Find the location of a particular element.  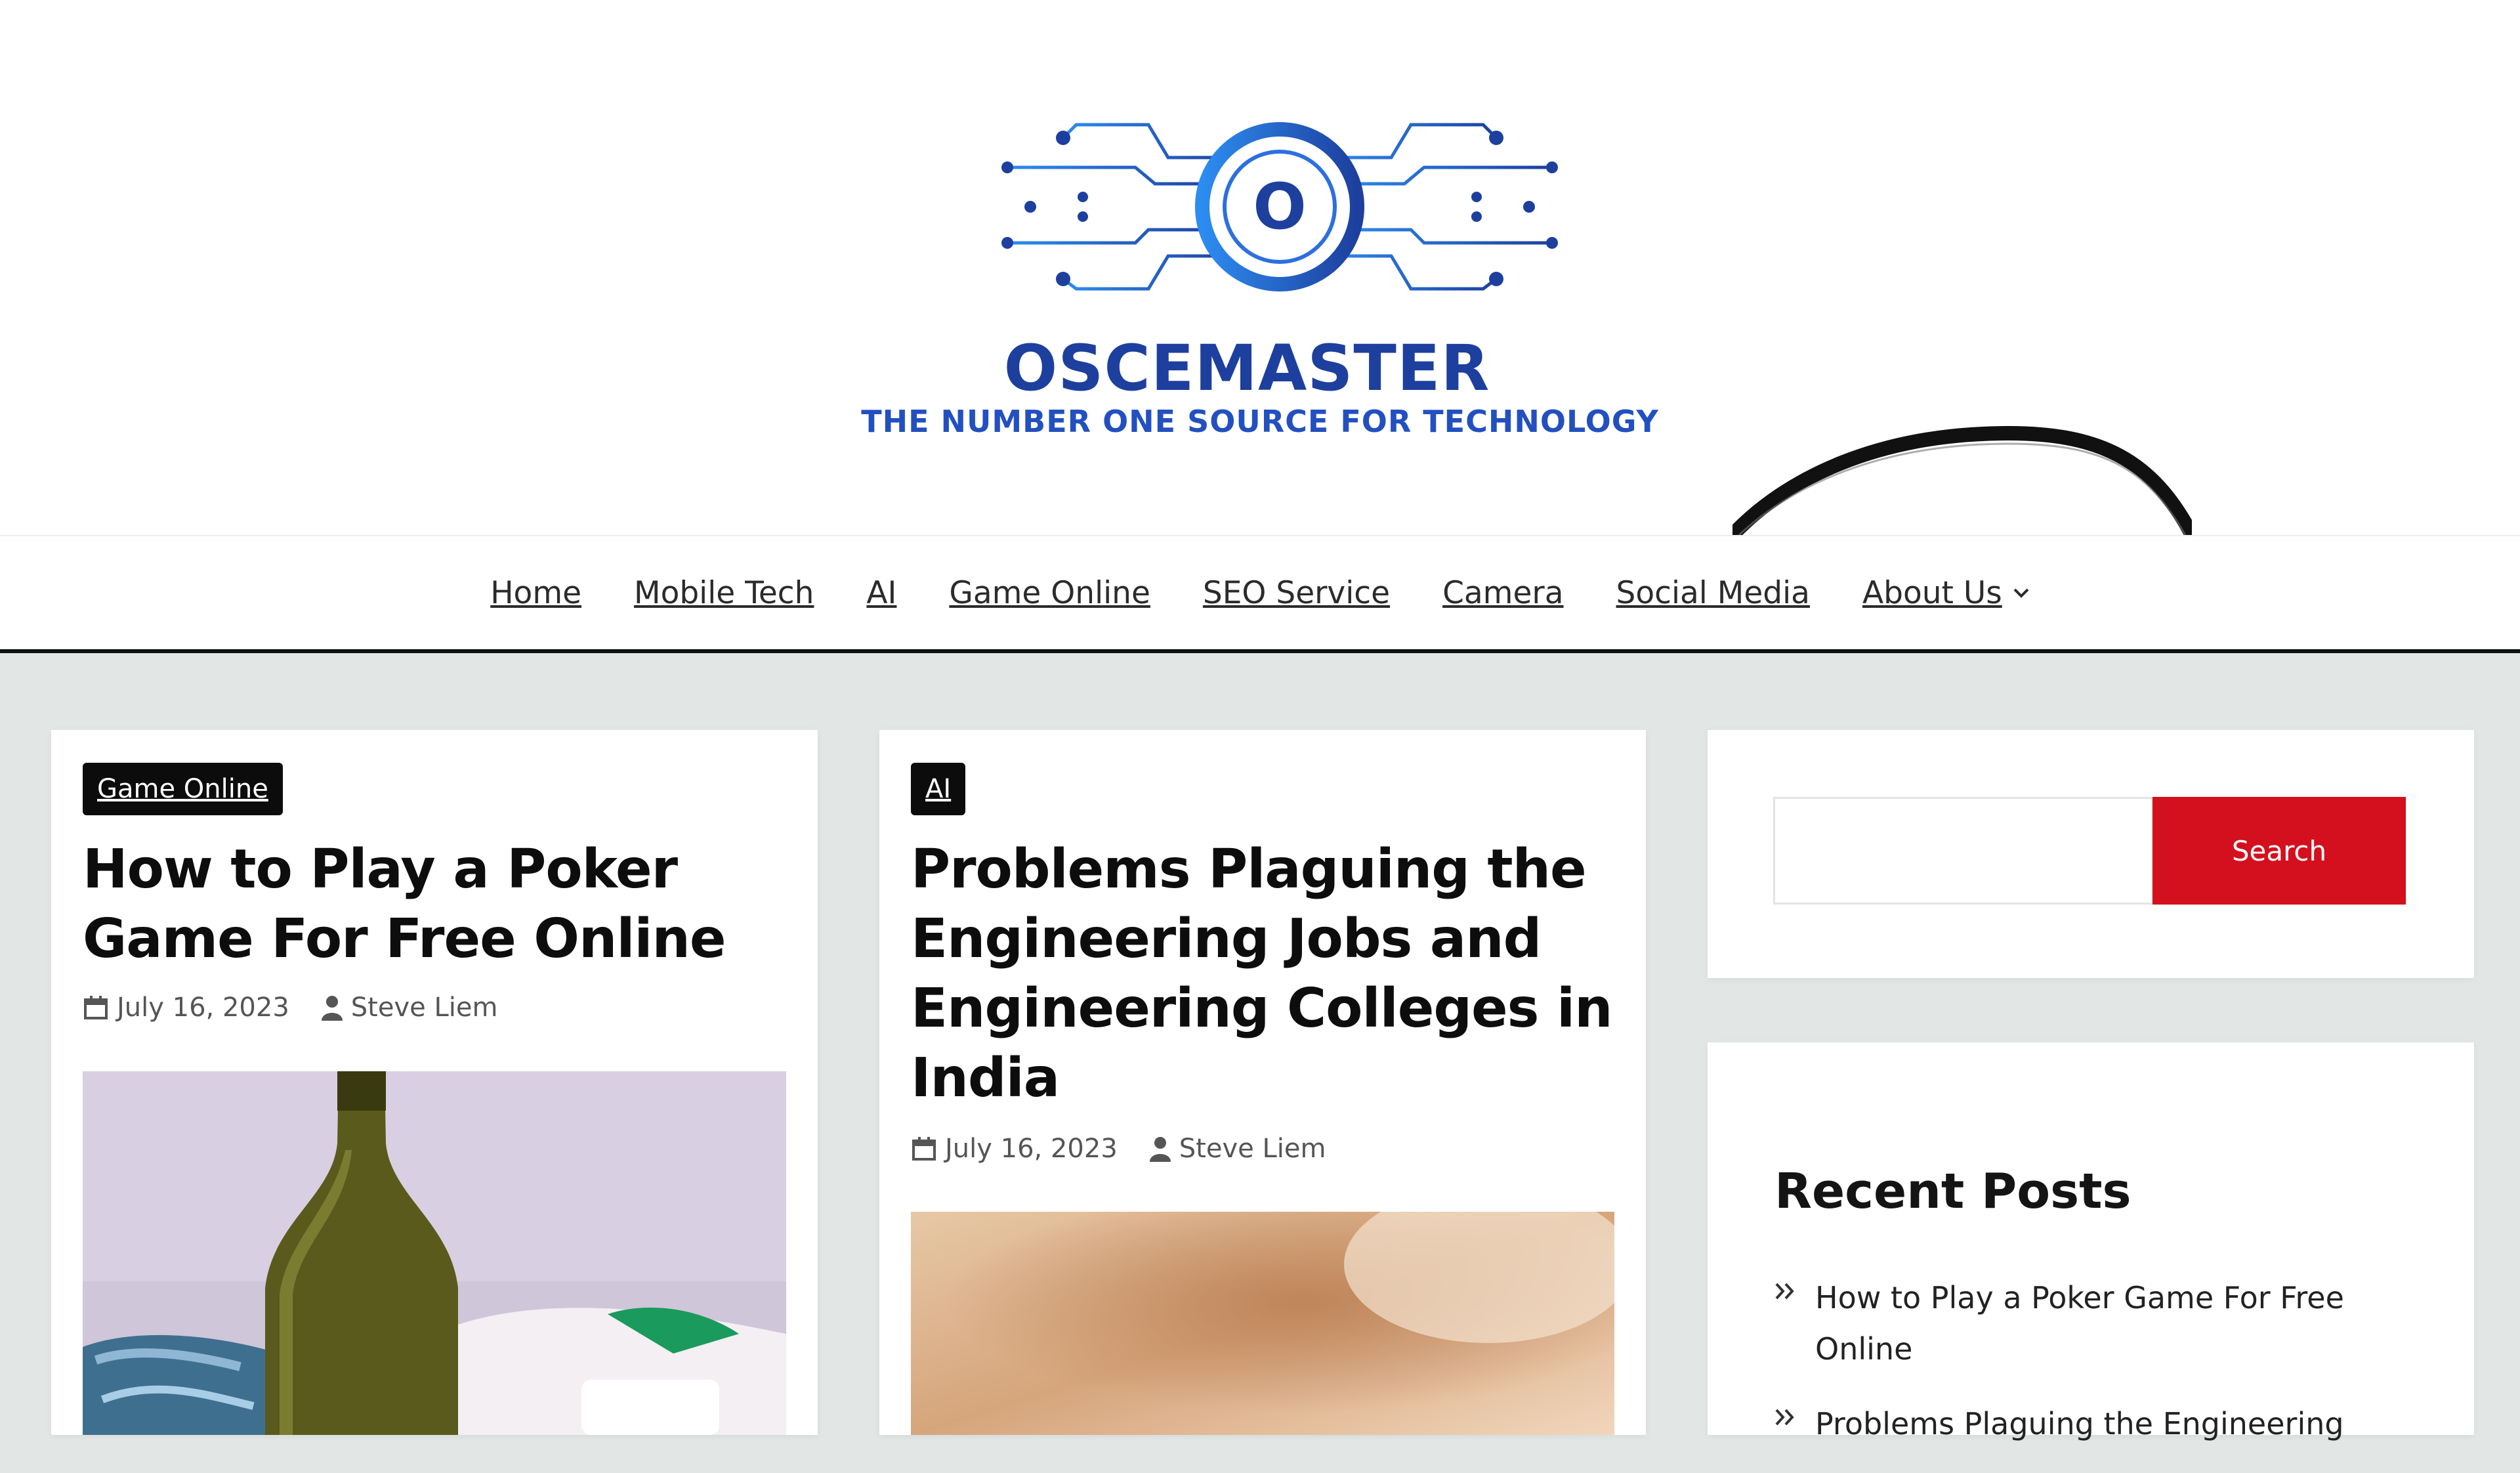

nav-item-social-media: Social Media is located at coordinates (1713, 593).